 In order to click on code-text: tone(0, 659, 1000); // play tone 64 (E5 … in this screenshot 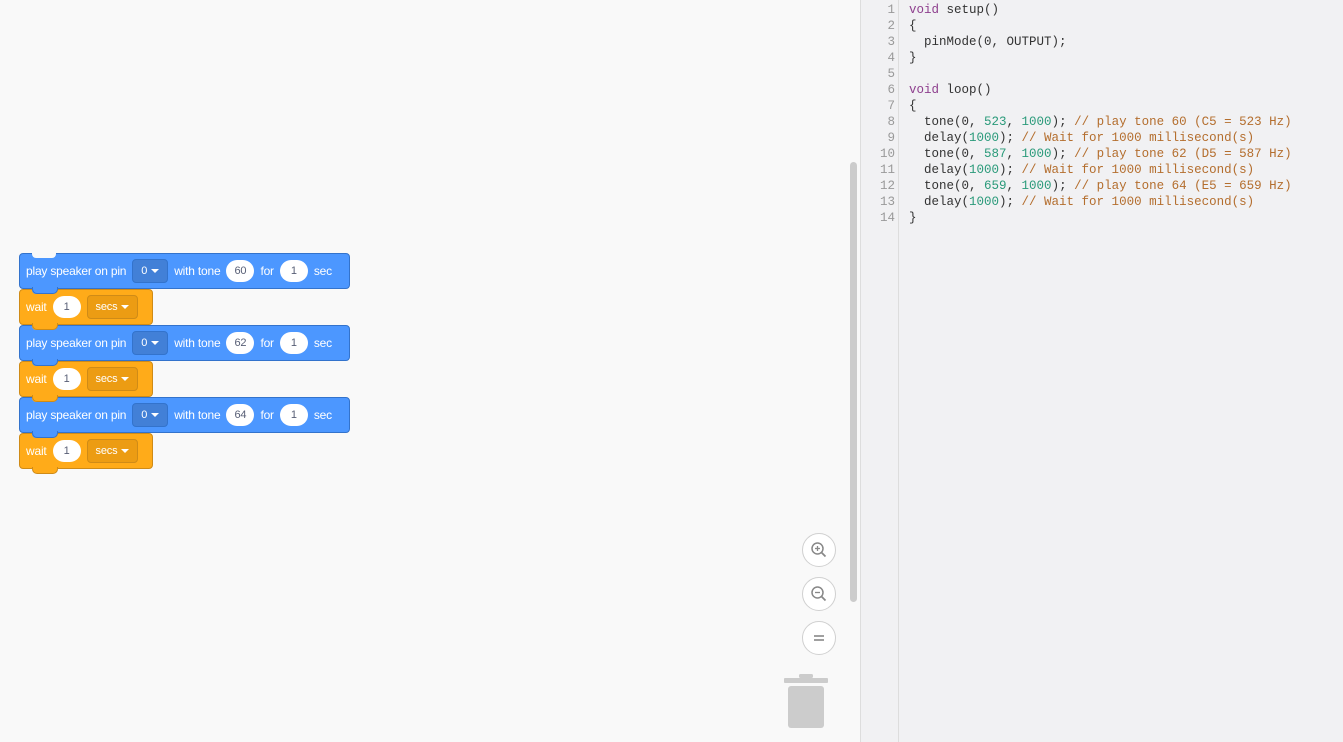, I will do `click(1100, 186)`.